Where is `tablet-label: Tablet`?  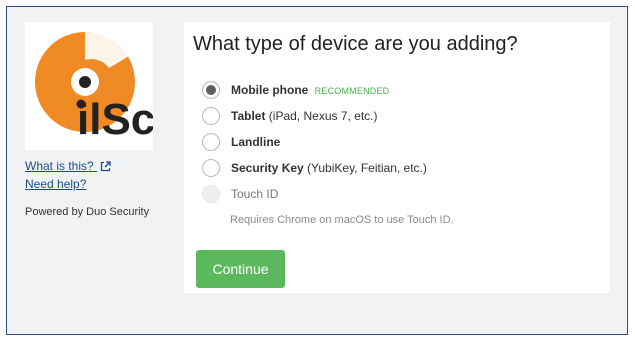
tablet-label: Tablet is located at coordinates (248, 116).